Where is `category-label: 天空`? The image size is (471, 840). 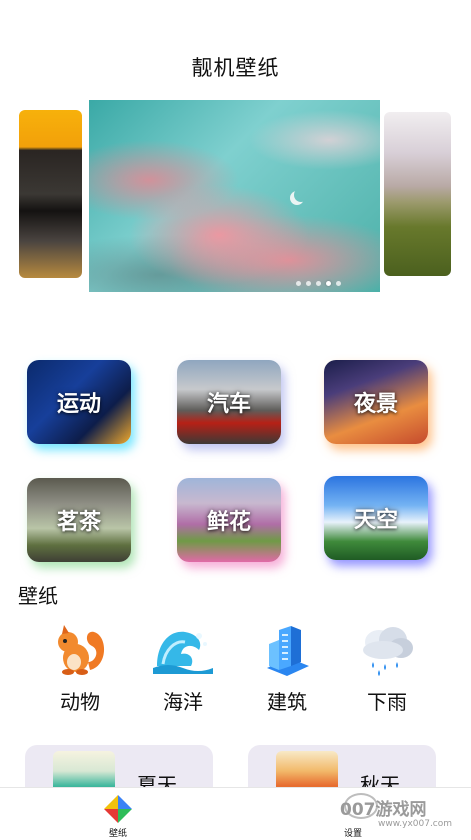
category-label: 天空 is located at coordinates (375, 520).